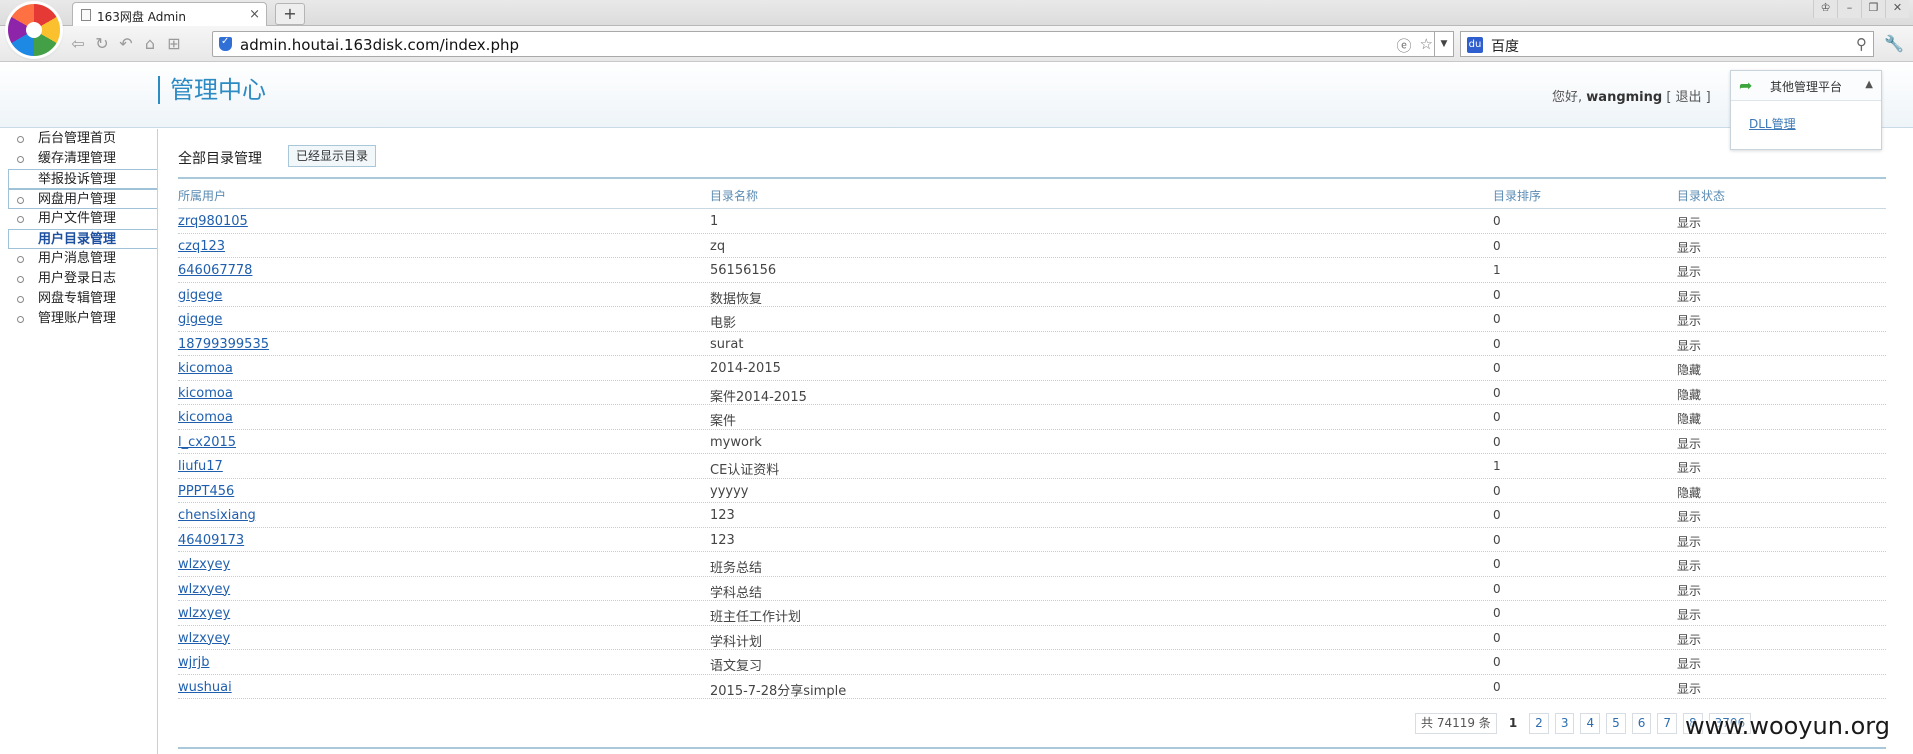 Image resolution: width=1913 pixels, height=754 pixels. What do you see at coordinates (202, 195) in the screenshot?
I see `column-header-user: 所属用户` at bounding box center [202, 195].